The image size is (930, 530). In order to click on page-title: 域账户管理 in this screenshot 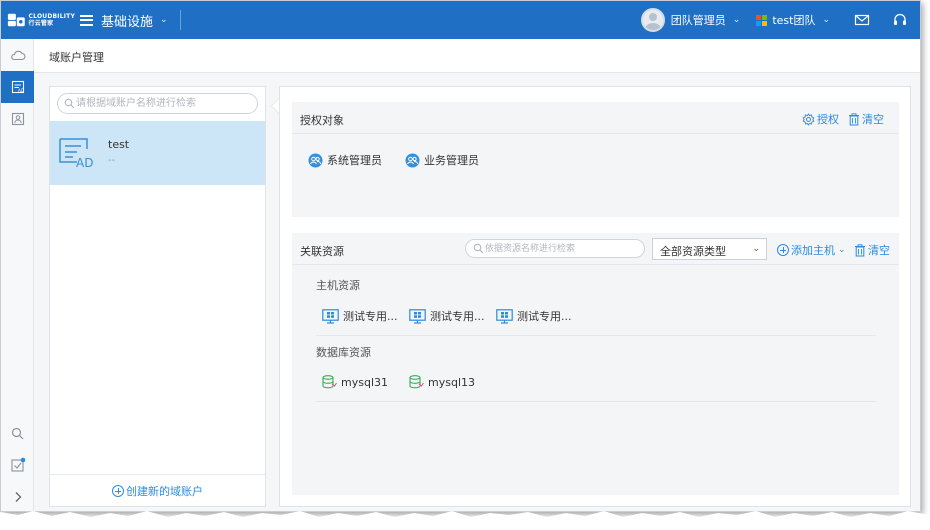, I will do `click(76, 57)`.